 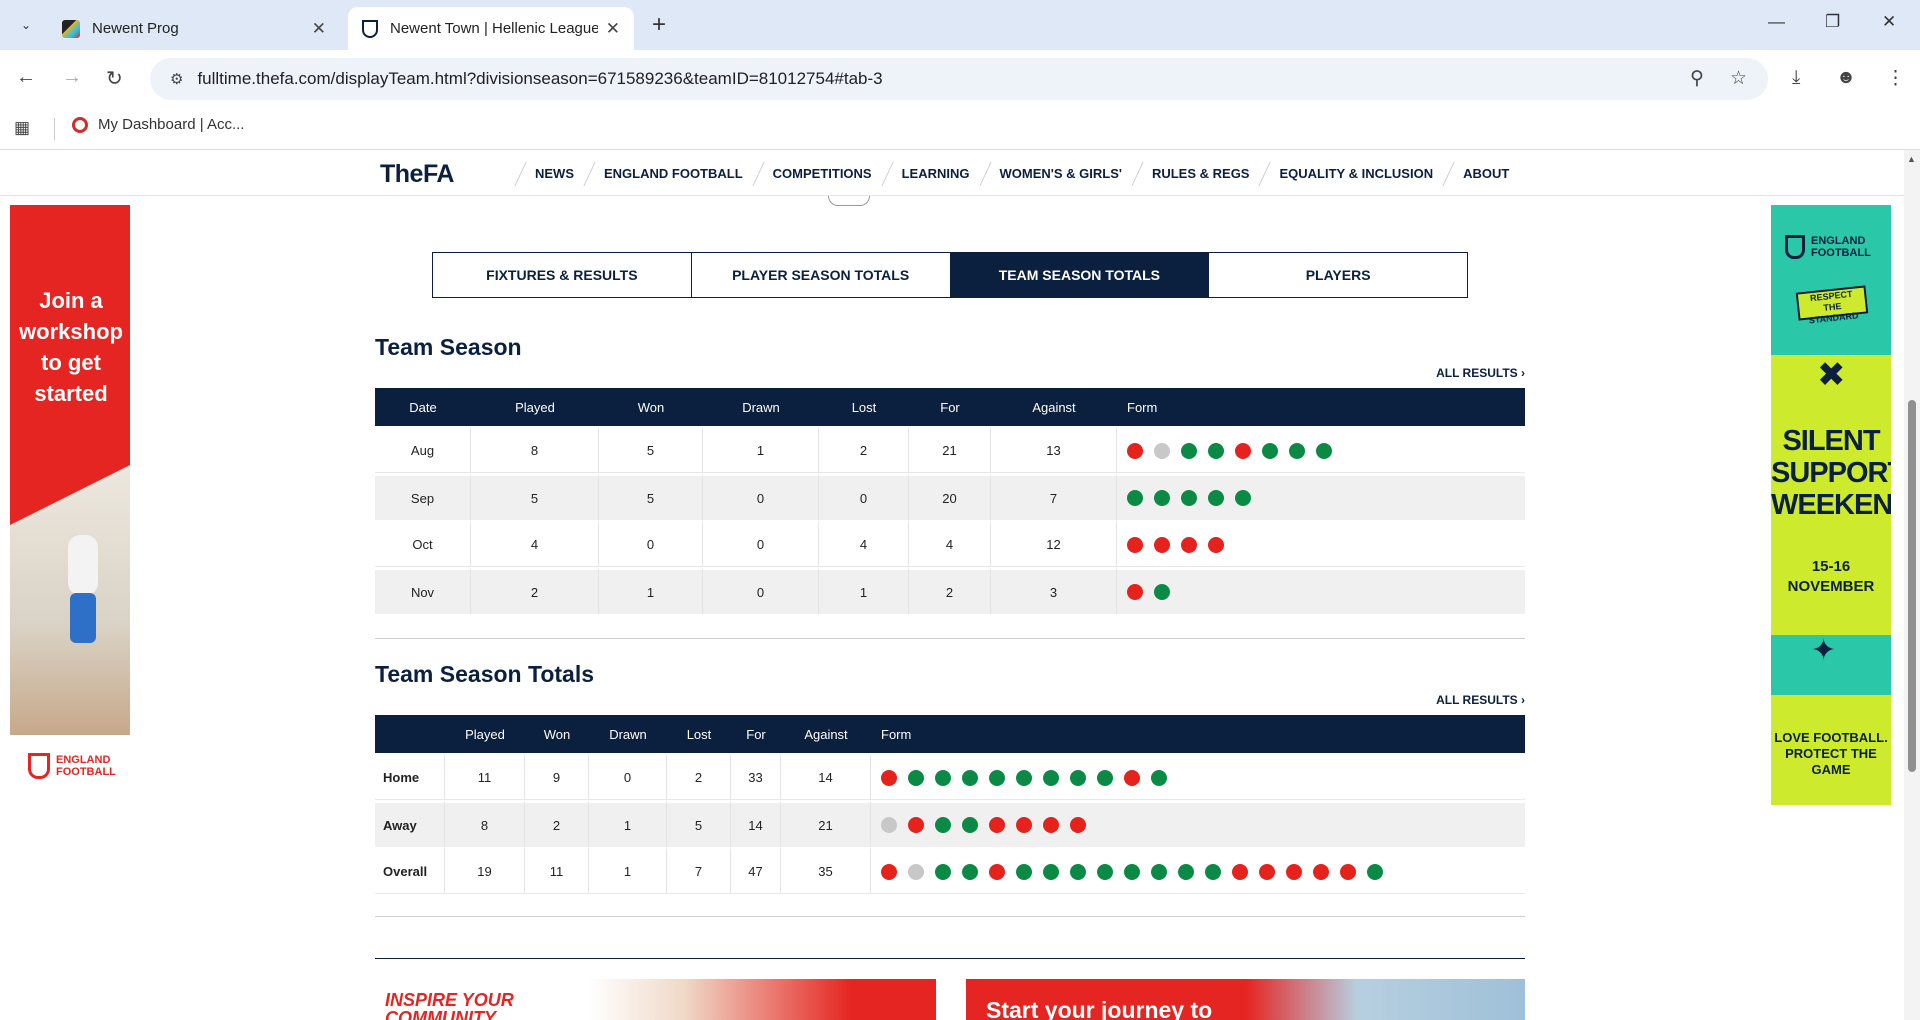 What do you see at coordinates (114, 78) in the screenshot?
I see `reload-icon: ↻` at bounding box center [114, 78].